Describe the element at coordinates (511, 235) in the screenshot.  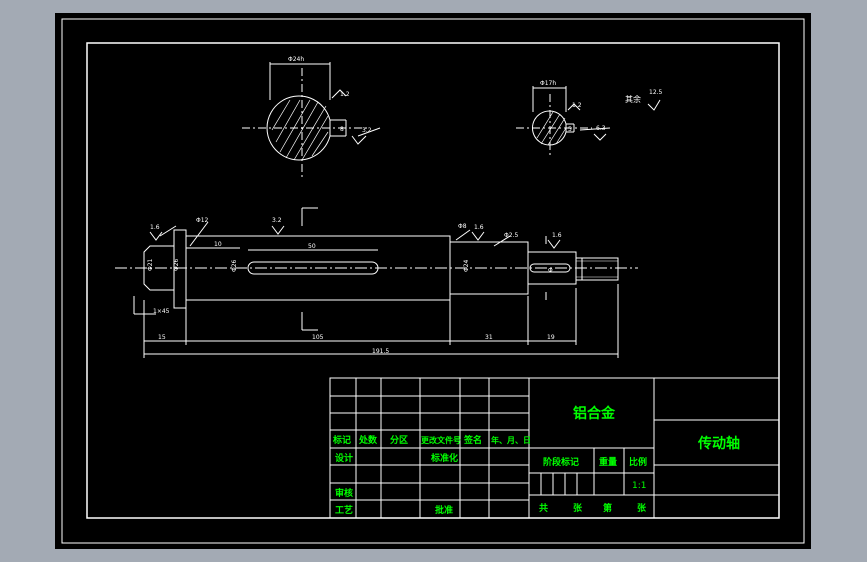
I see `dim-chamfer-c: Φ2.5` at that location.